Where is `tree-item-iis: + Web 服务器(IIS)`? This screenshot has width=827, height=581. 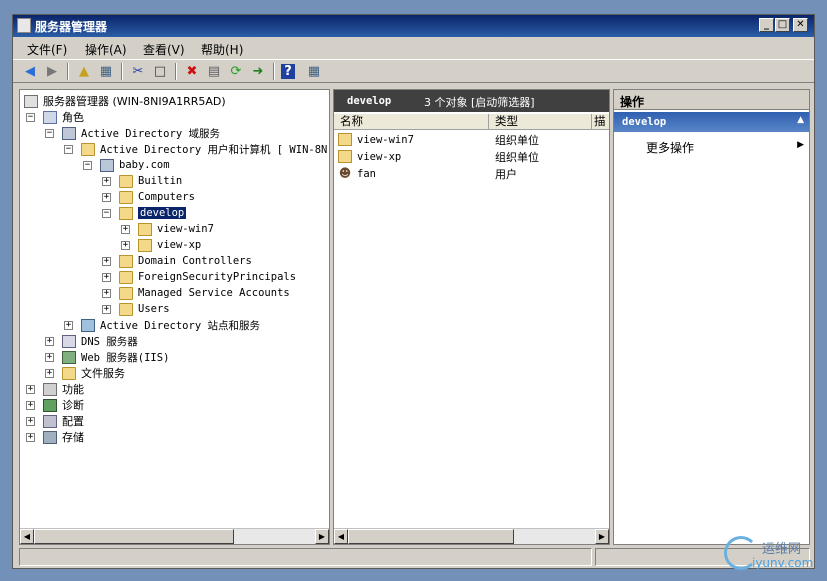 tree-item-iis: + Web 服务器(IIS) is located at coordinates (107, 357).